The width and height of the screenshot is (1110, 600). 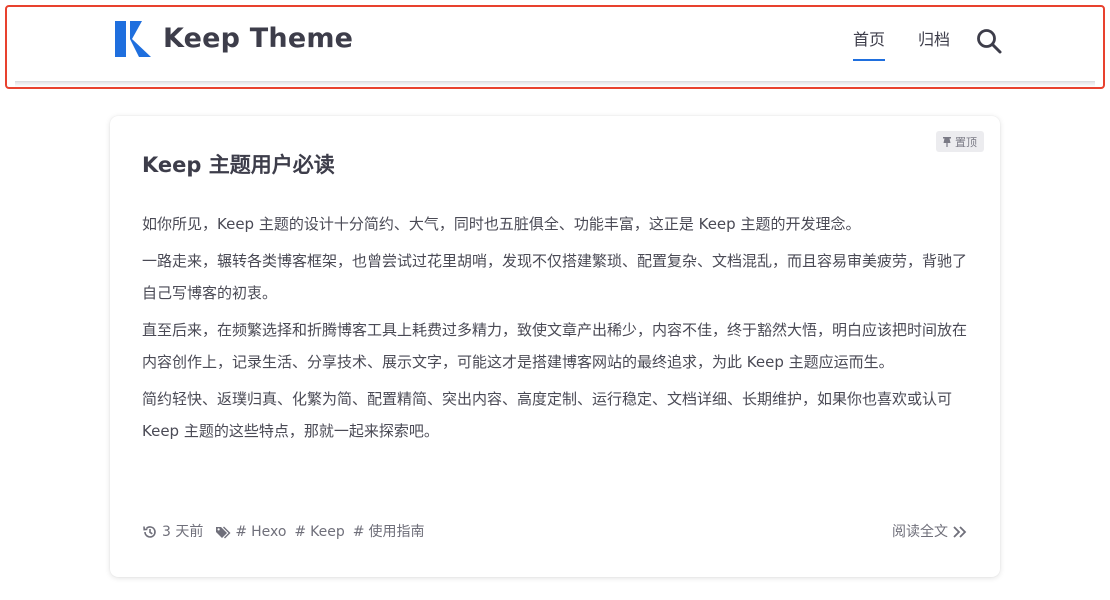 I want to click on post-time: 3 天前, so click(x=183, y=532).